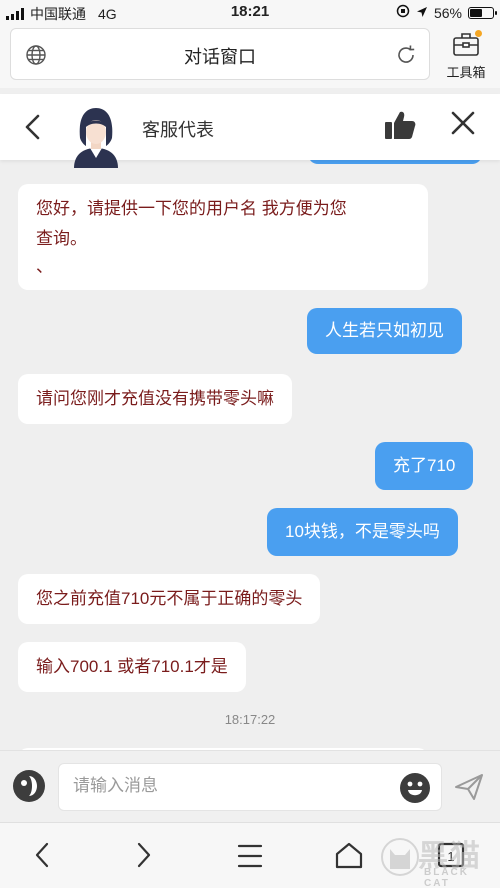 Image resolution: width=500 pixels, height=888 pixels. What do you see at coordinates (250, 719) in the screenshot?
I see `message-timestamp: 18:17:22` at bounding box center [250, 719].